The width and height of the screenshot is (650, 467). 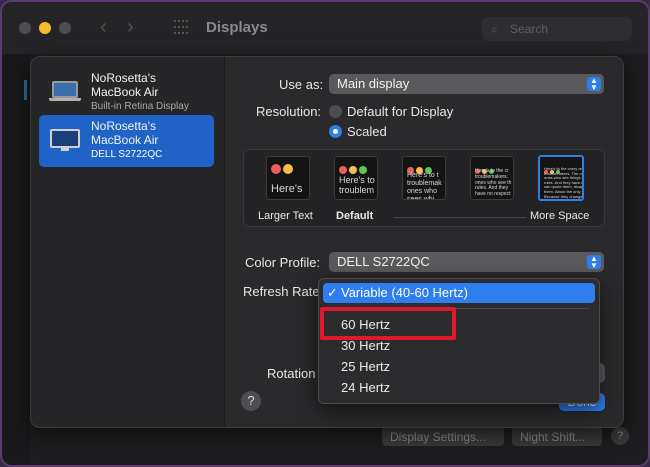 What do you see at coordinates (283, 262) in the screenshot?
I see `color-profile-label: Color Profile:` at bounding box center [283, 262].